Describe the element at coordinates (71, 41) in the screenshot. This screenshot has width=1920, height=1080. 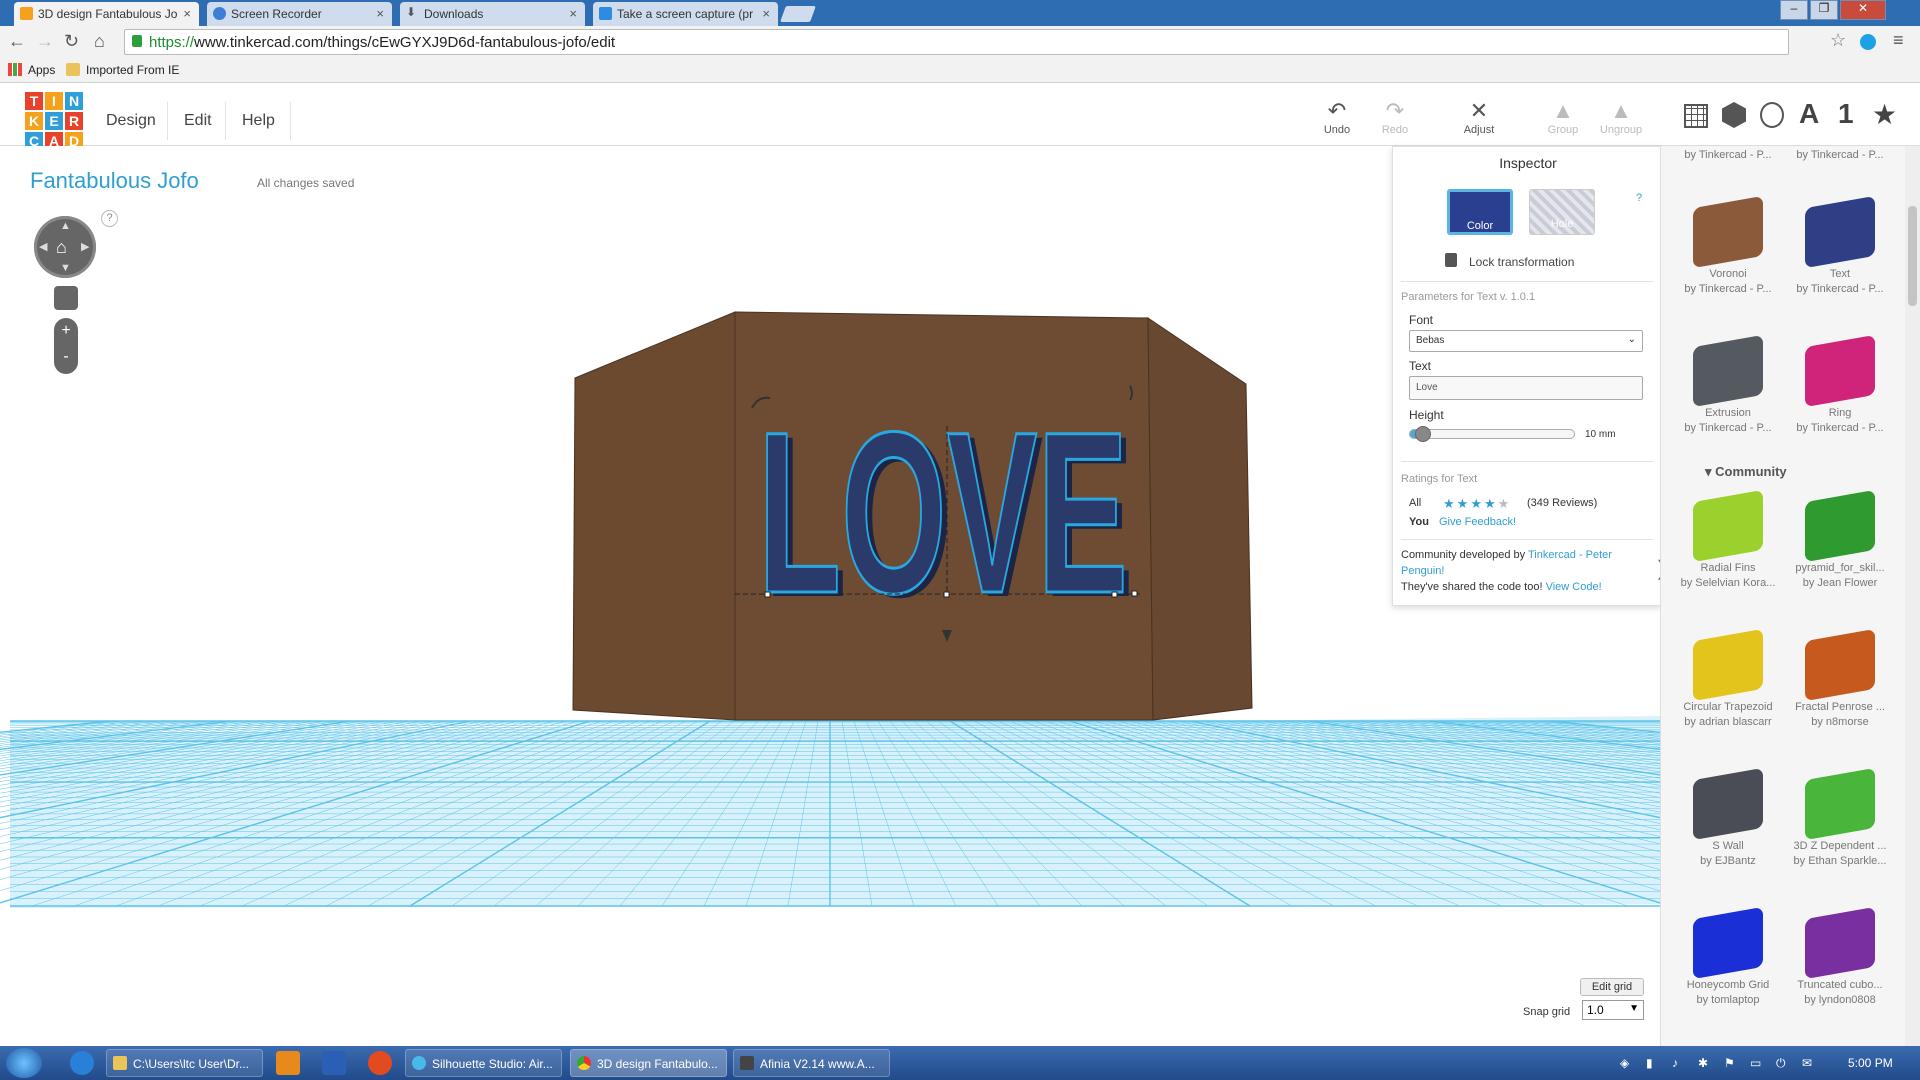
I see `reload-icon: ↻` at that location.